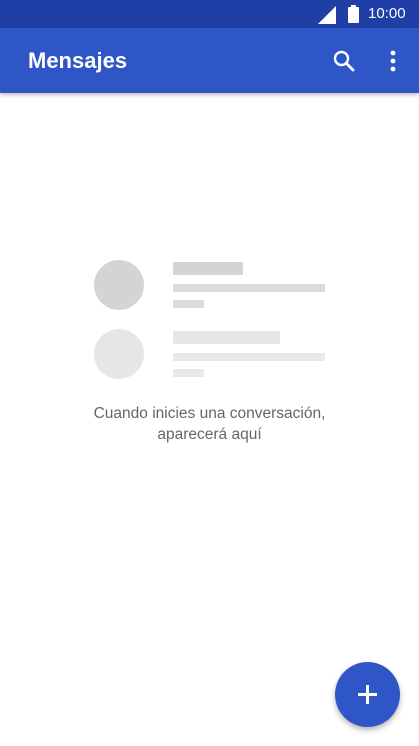 This screenshot has width=419, height=746. What do you see at coordinates (387, 13) in the screenshot?
I see `status-clock: 10:00` at bounding box center [387, 13].